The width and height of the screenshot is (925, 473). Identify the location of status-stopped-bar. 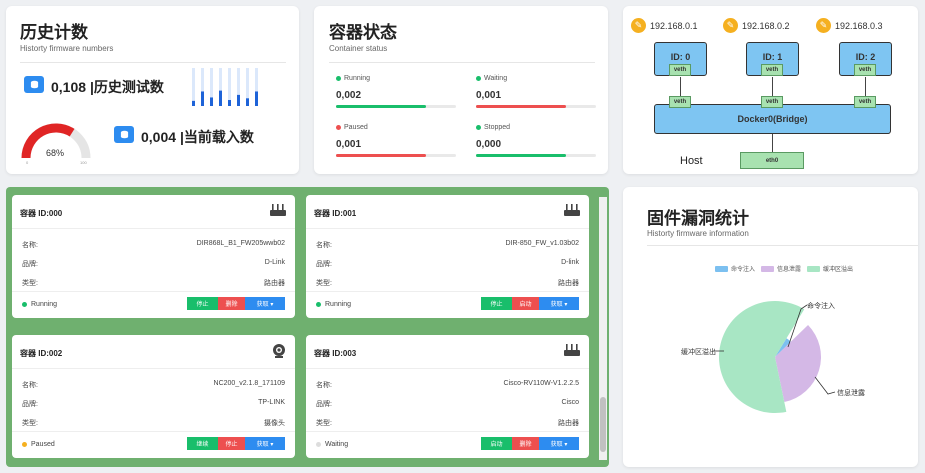
(536, 155).